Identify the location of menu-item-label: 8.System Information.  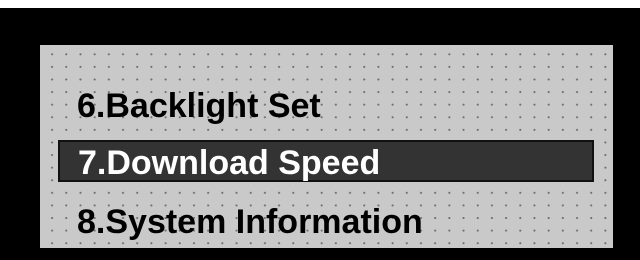
(250, 222).